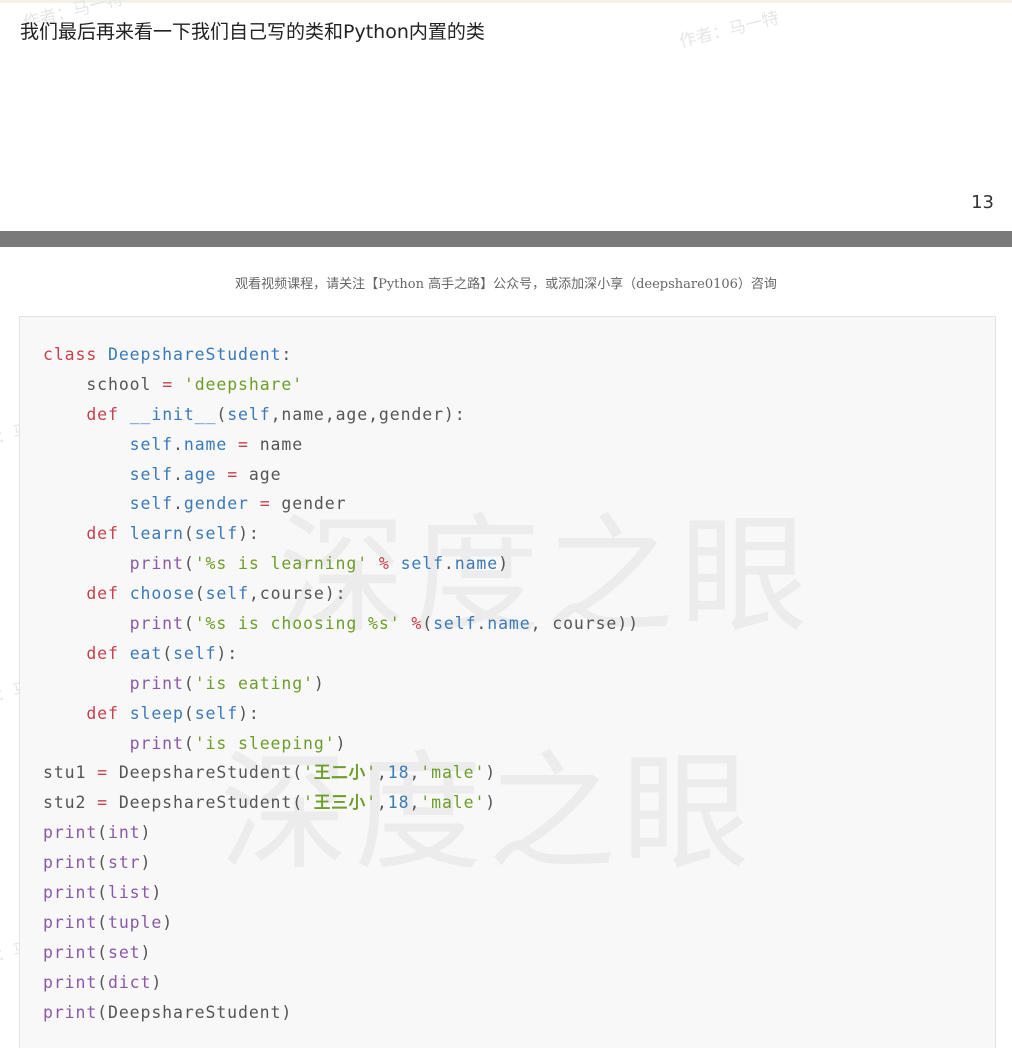 This screenshot has height=1048, width=1012. I want to click on code-token-plain: ,, so click(415, 803).